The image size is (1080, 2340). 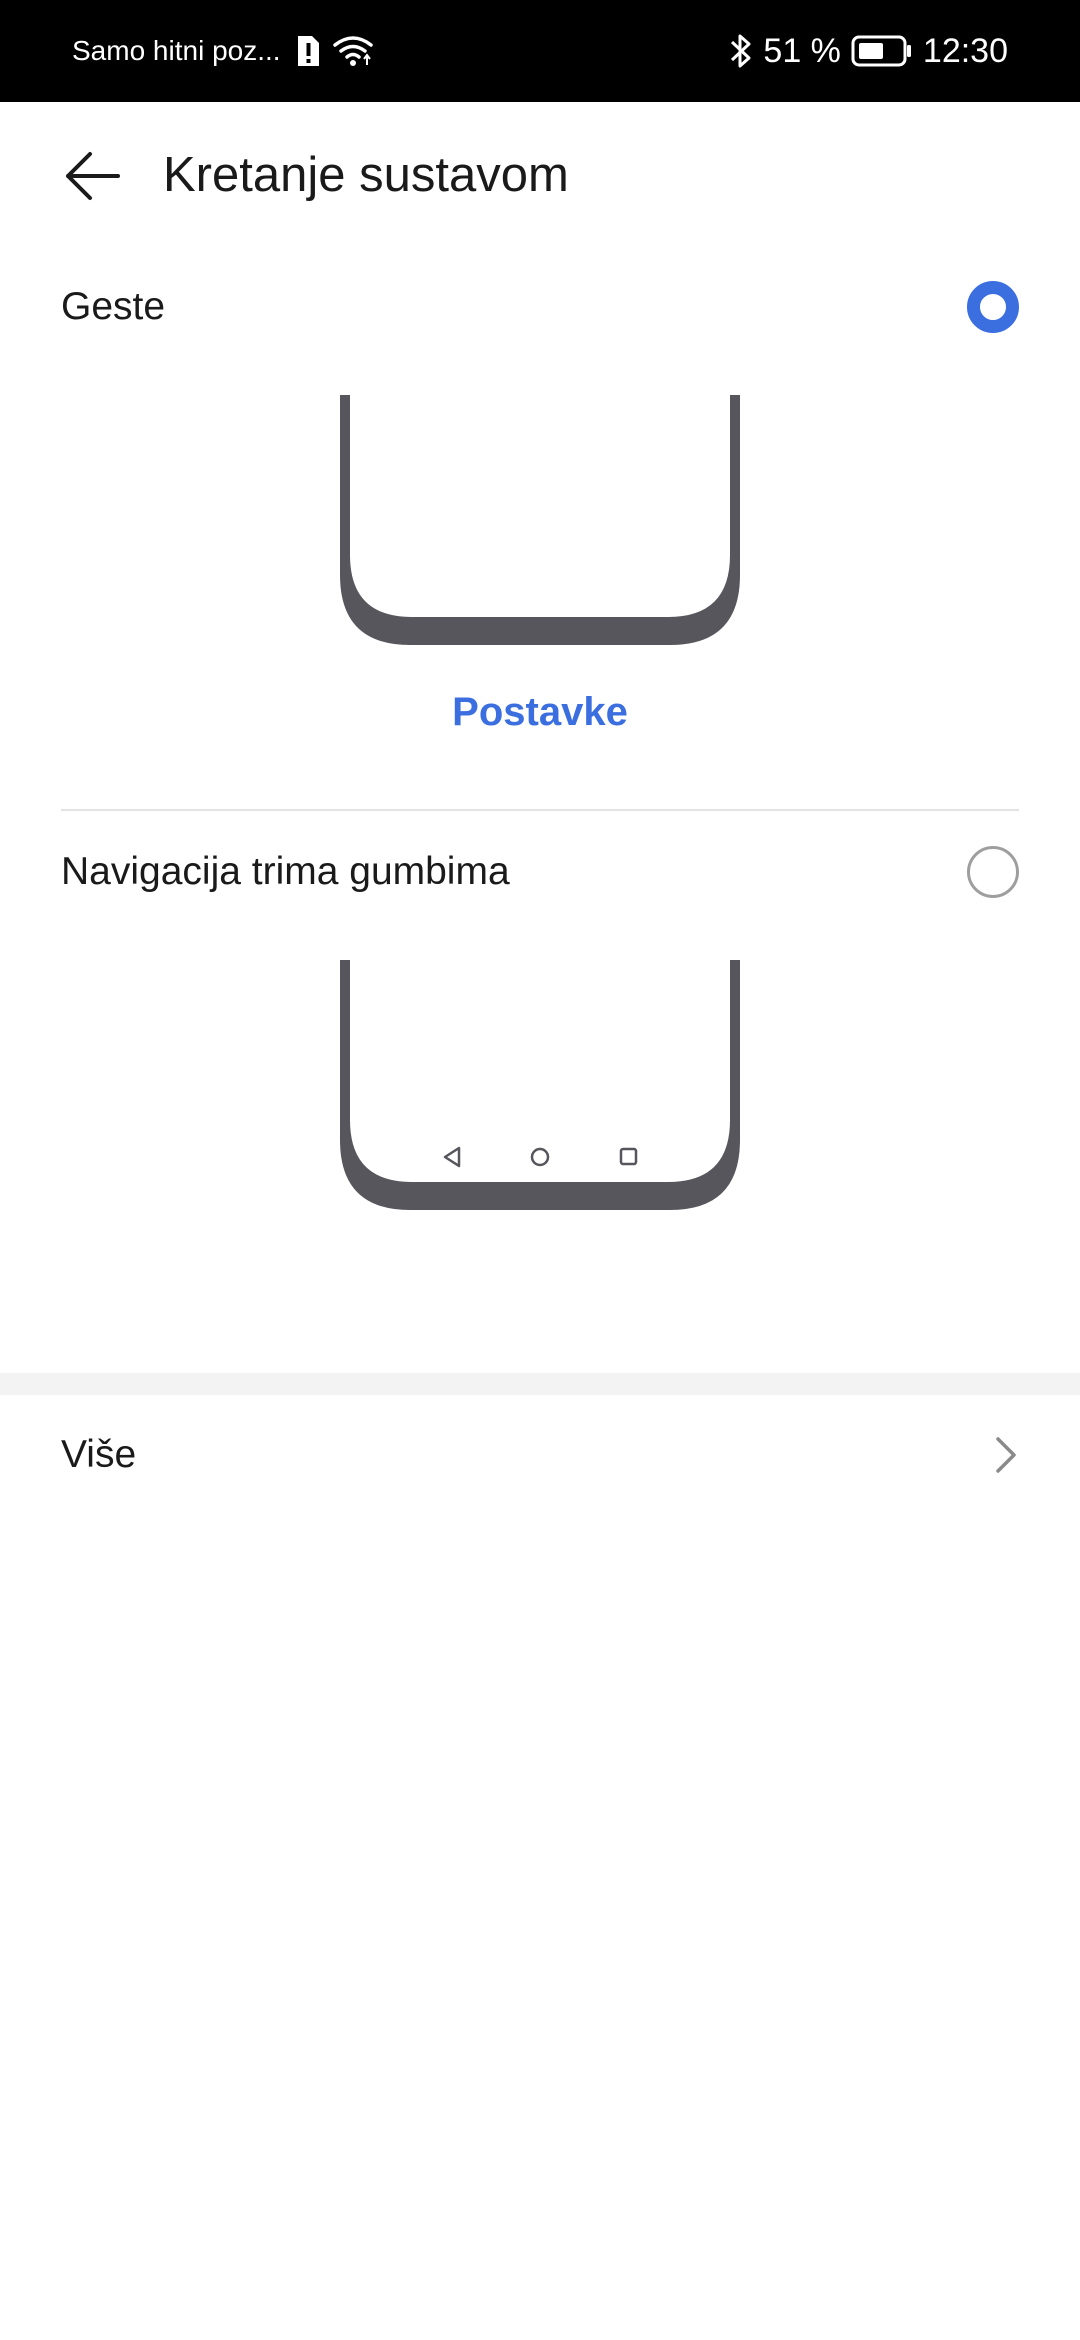 I want to click on status-bar: Samo hitni poz... 51 % 12:30, so click(x=540, y=51).